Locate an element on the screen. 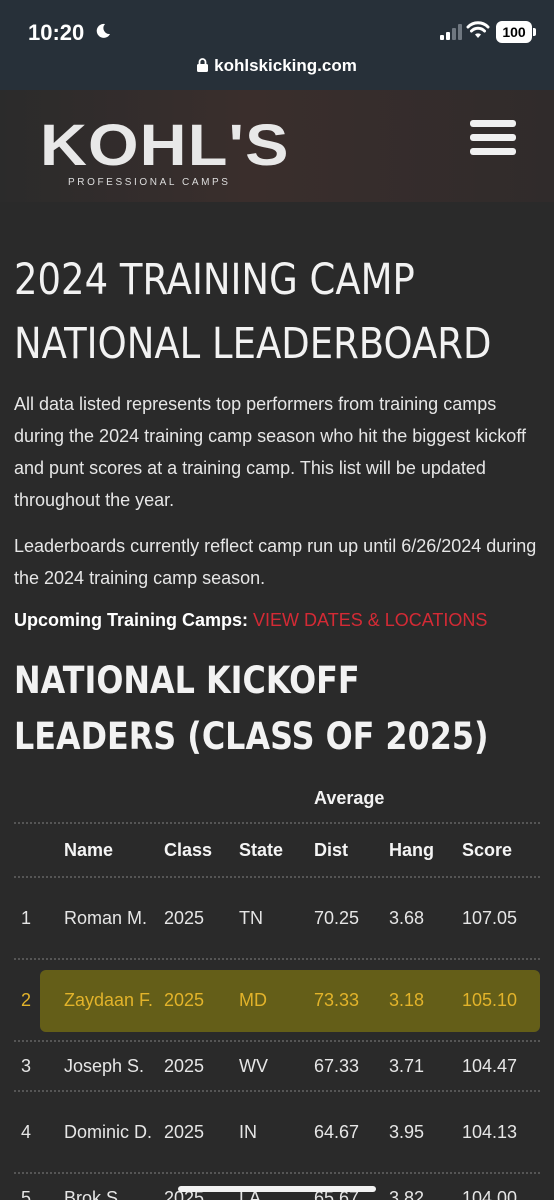 The height and width of the screenshot is (1200, 554). col-class: Class is located at coordinates (188, 850).